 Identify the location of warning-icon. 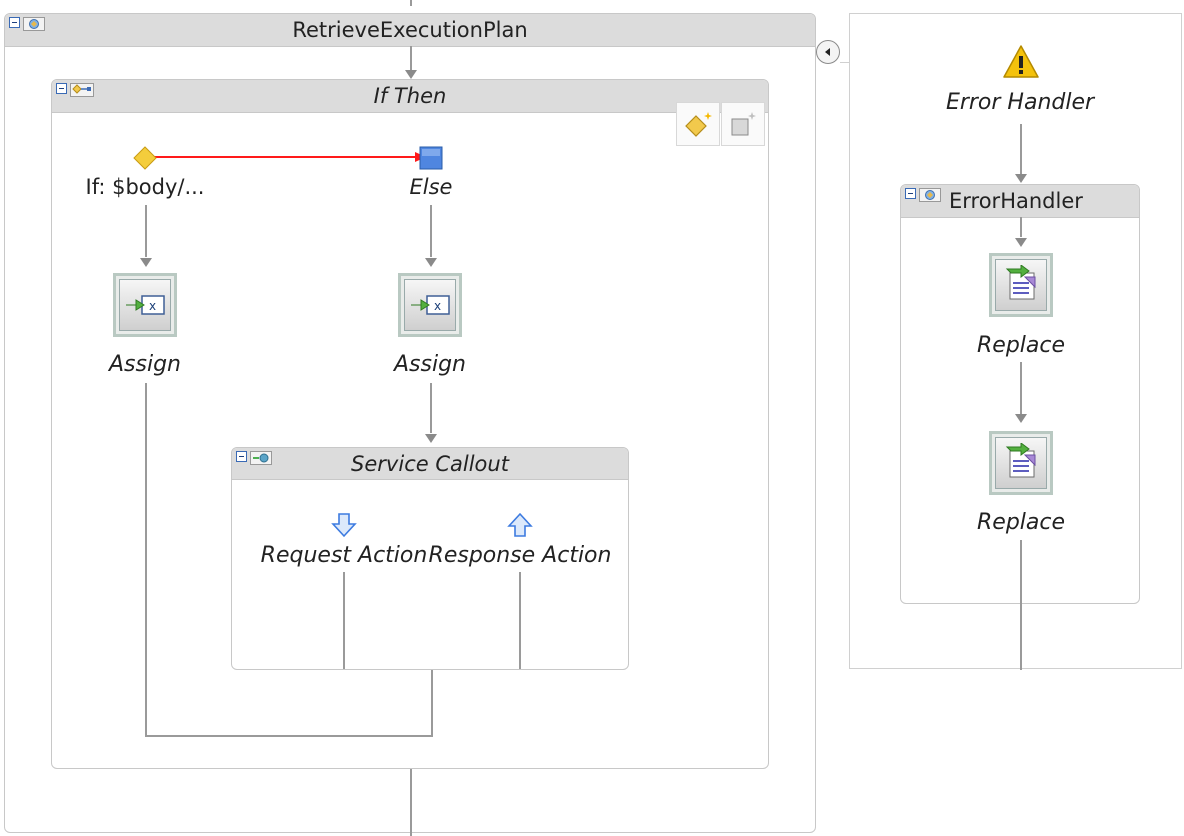
(1021, 61).